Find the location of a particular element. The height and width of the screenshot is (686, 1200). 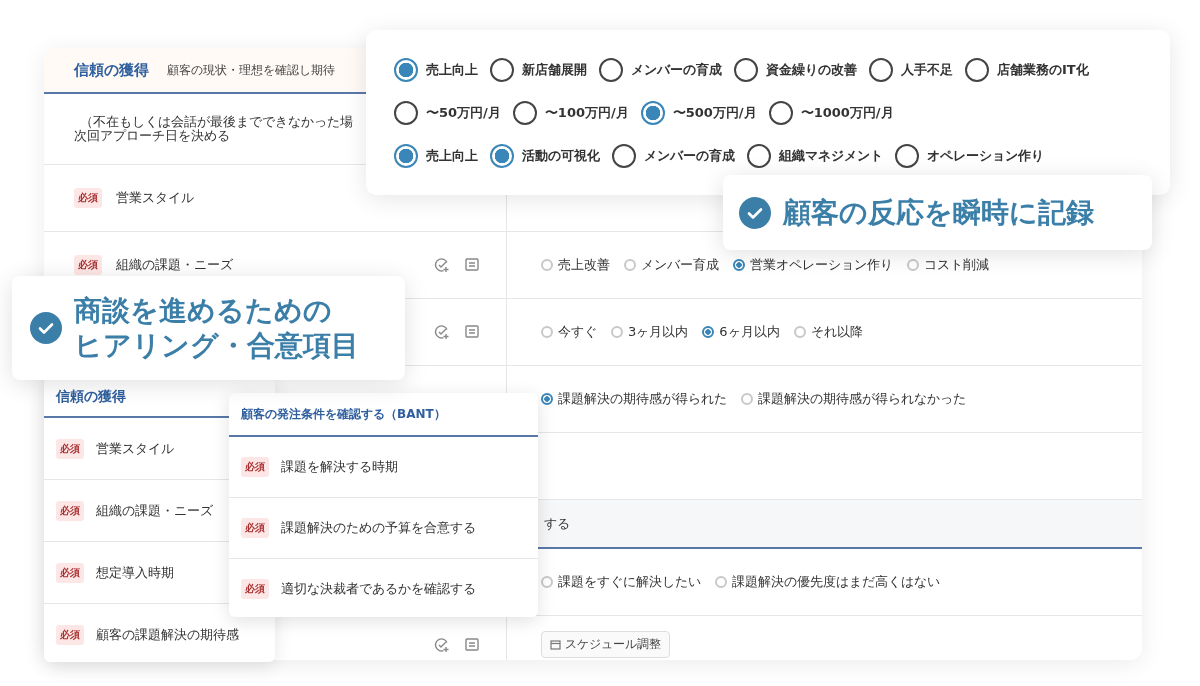

radio-option: 6ヶ月以内 is located at coordinates (741, 332).